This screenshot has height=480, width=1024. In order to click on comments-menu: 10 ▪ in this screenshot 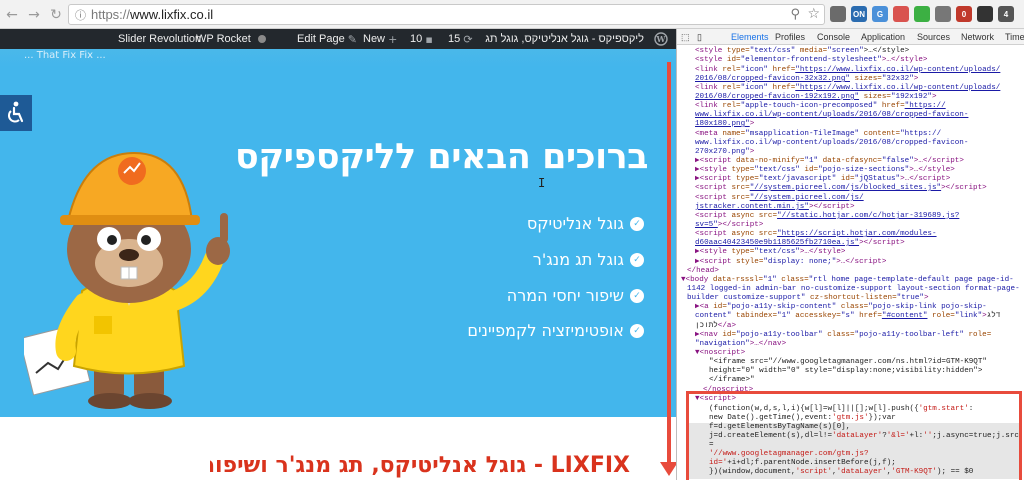, I will do `click(421, 39)`.